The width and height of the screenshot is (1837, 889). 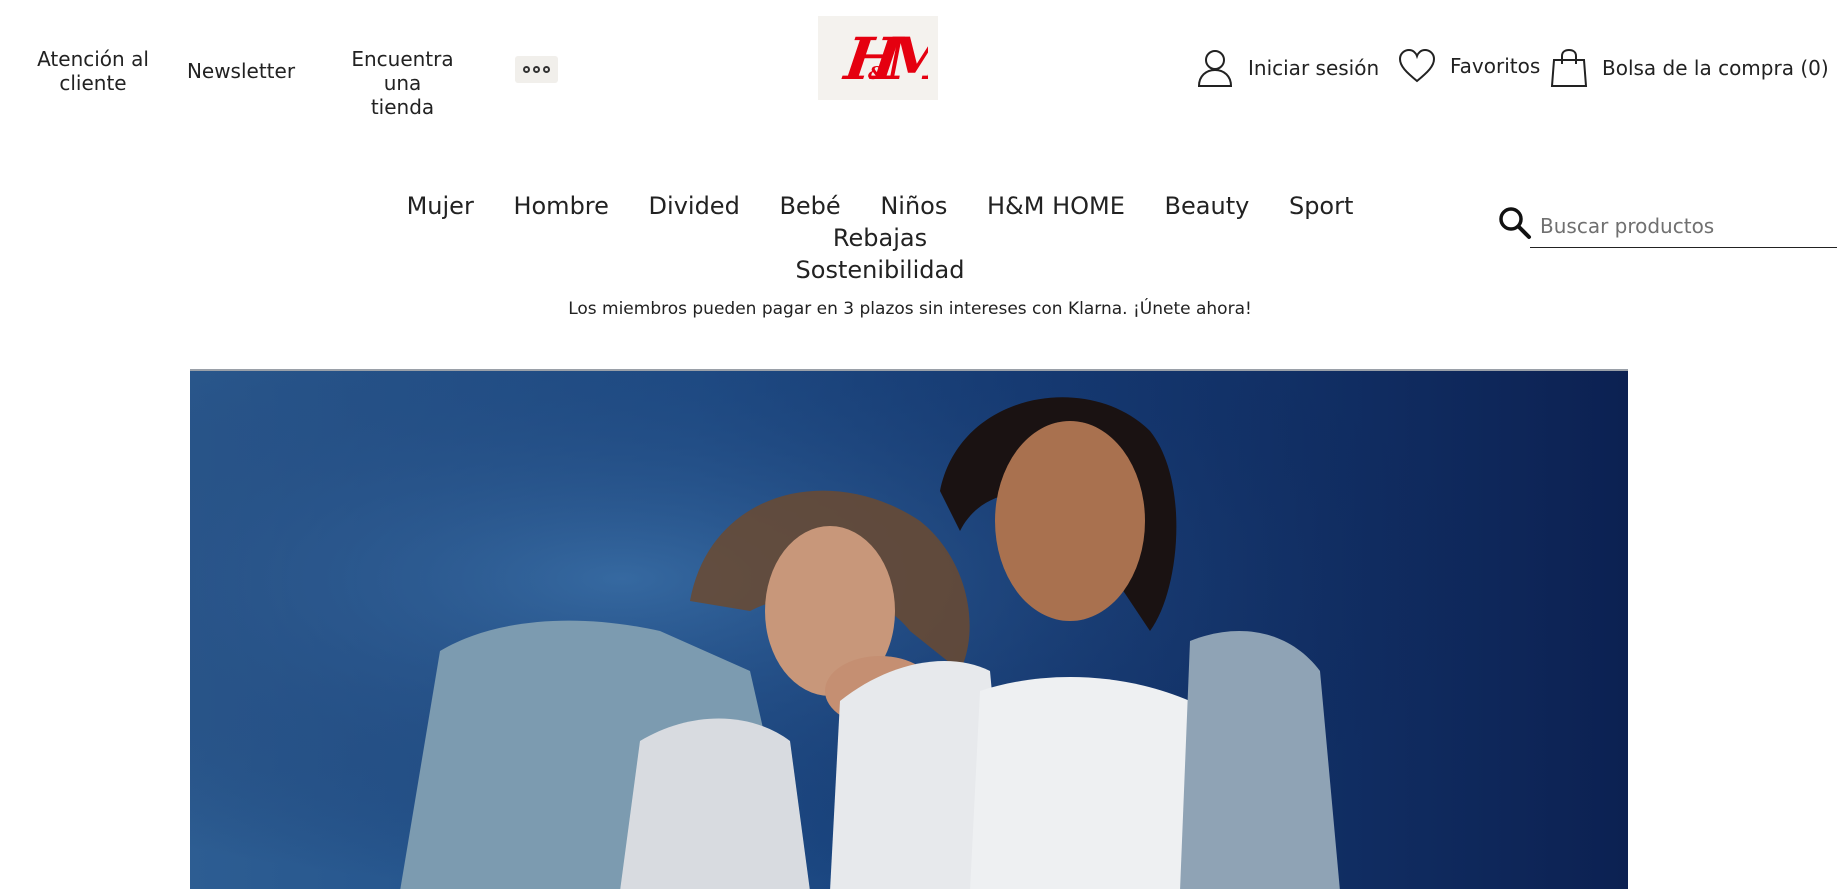 I want to click on customer-service-link: Atención al cliente, so click(x=93, y=71).